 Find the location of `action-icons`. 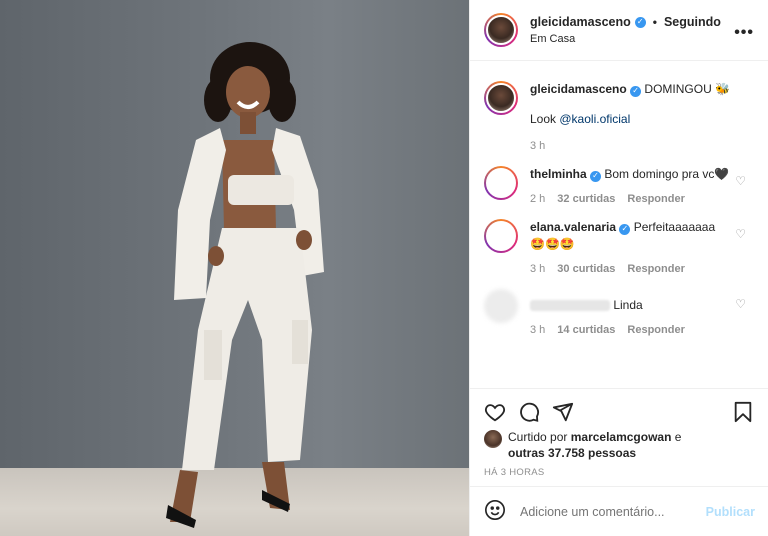

action-icons is located at coordinates (619, 409).